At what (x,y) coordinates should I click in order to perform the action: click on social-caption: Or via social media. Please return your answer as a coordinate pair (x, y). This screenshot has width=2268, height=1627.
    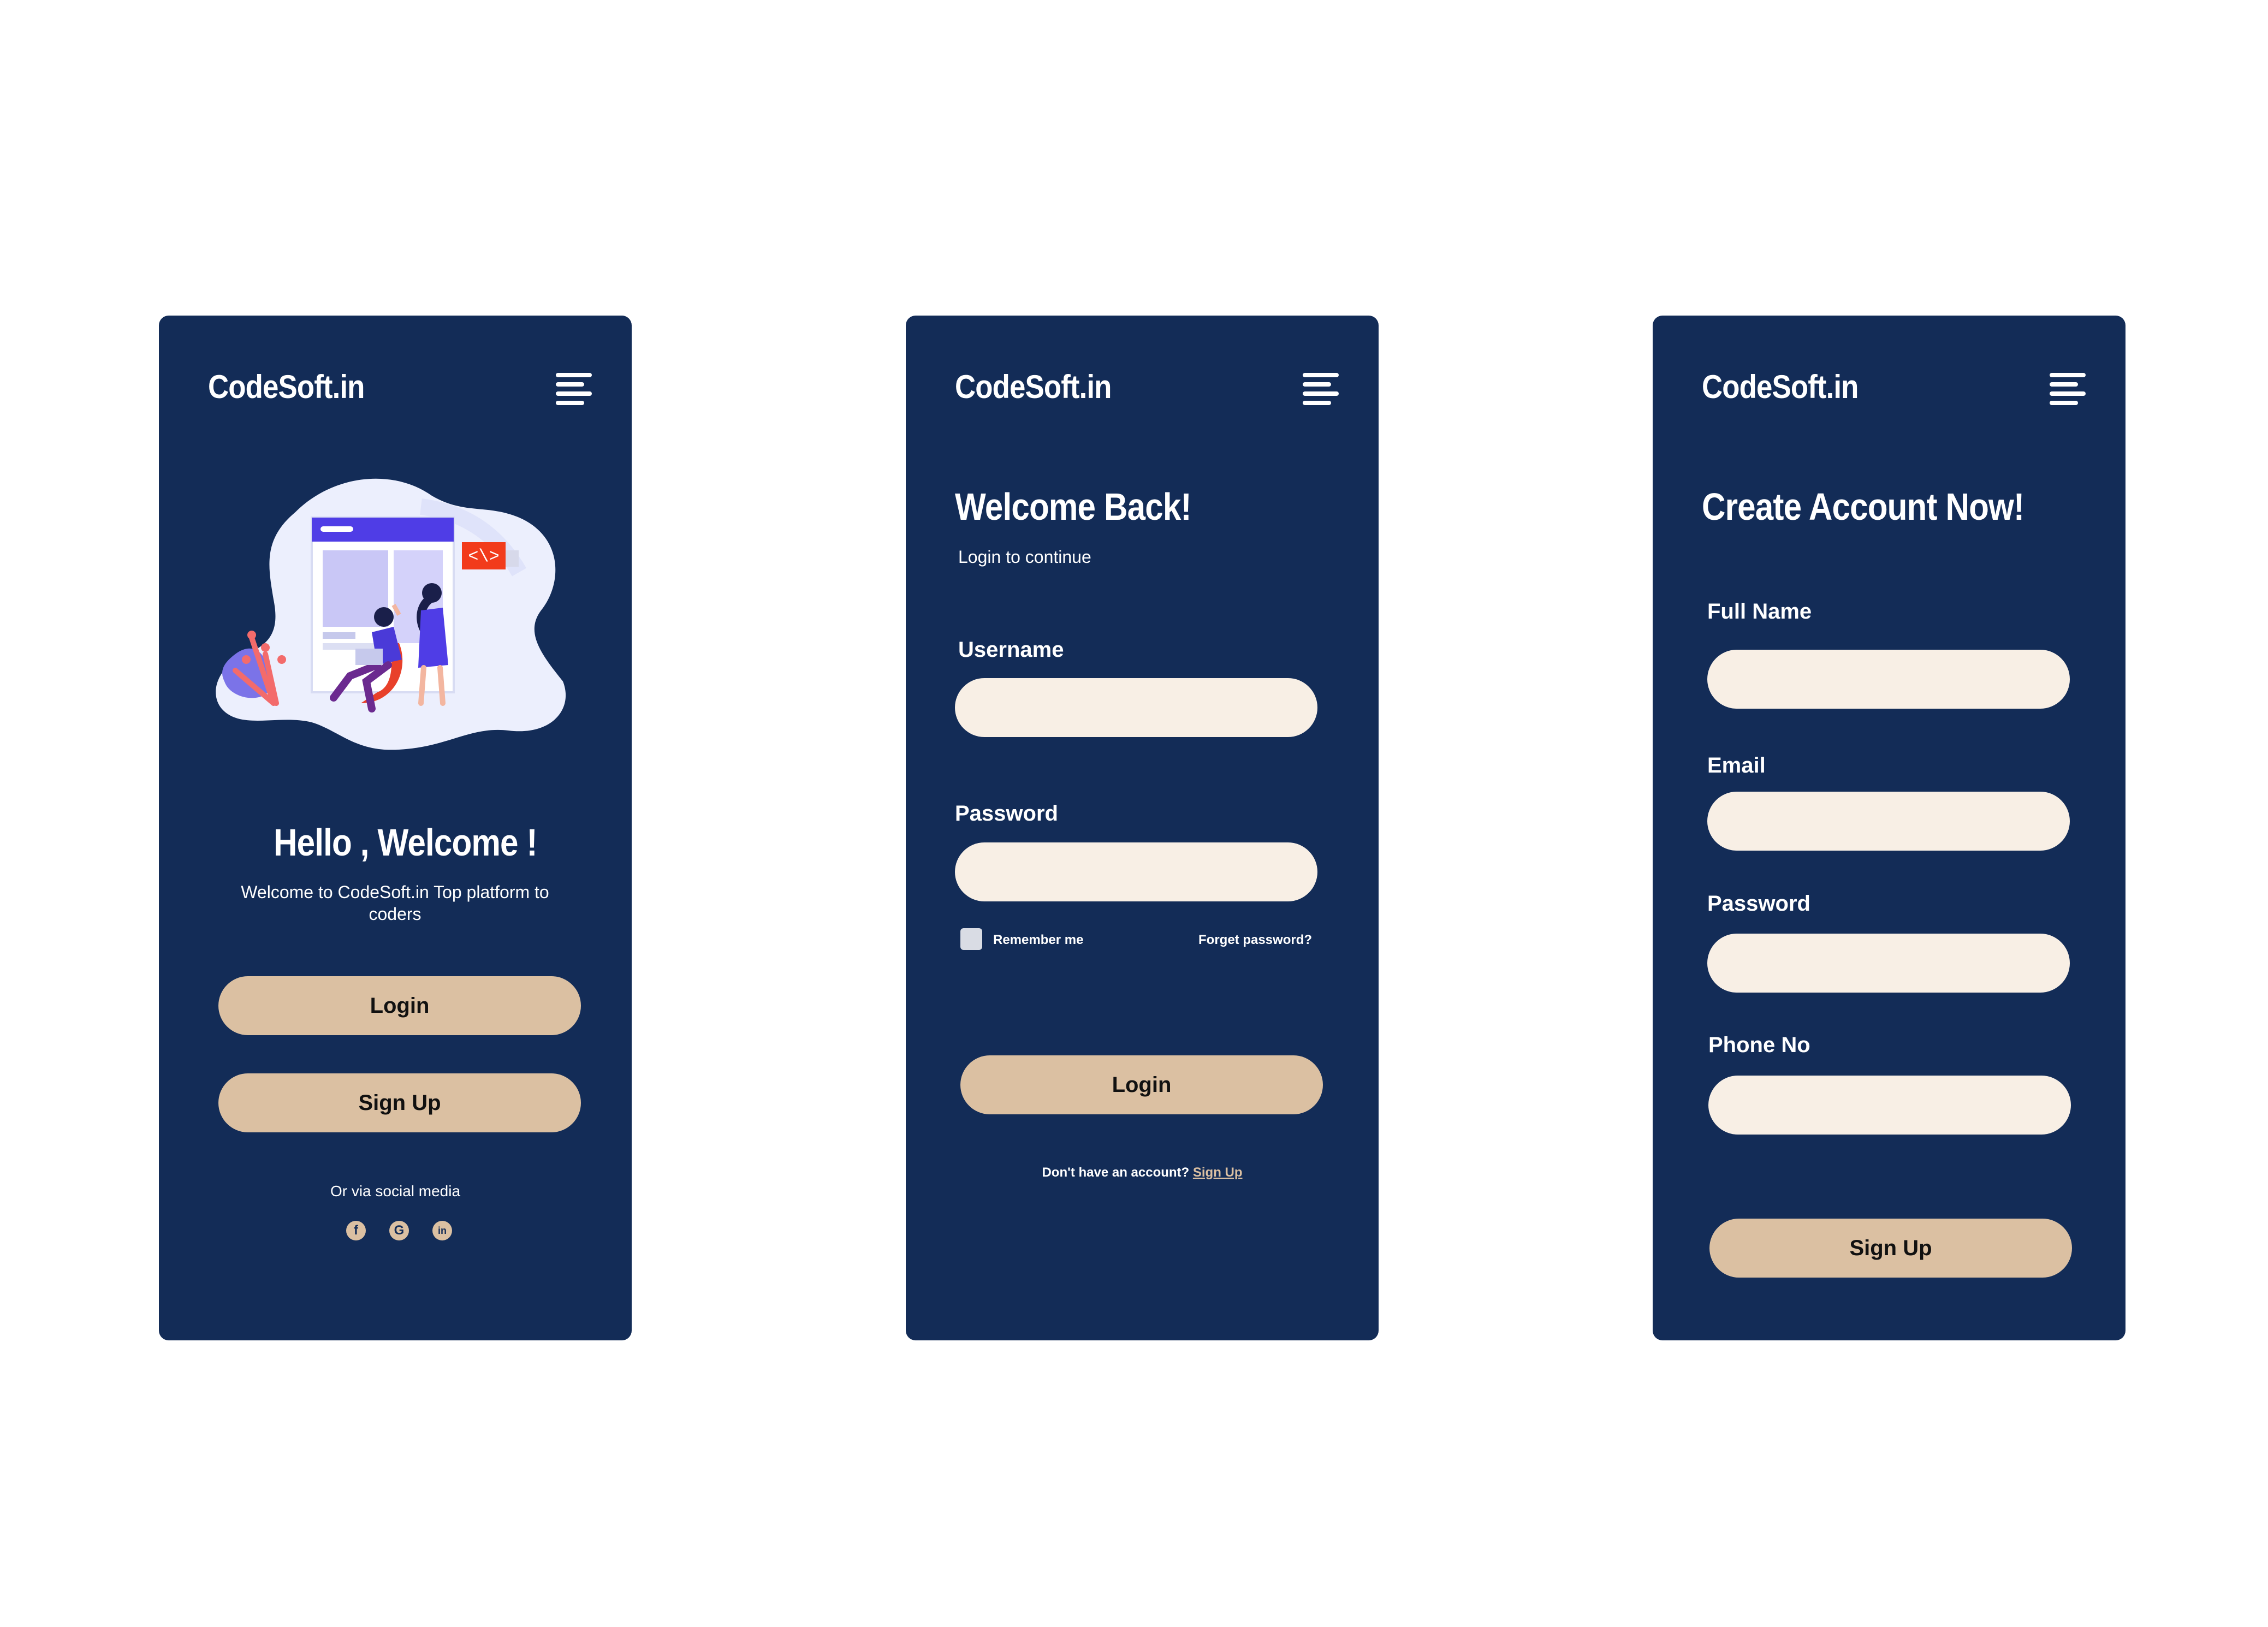
    Looking at the image, I should click on (395, 1192).